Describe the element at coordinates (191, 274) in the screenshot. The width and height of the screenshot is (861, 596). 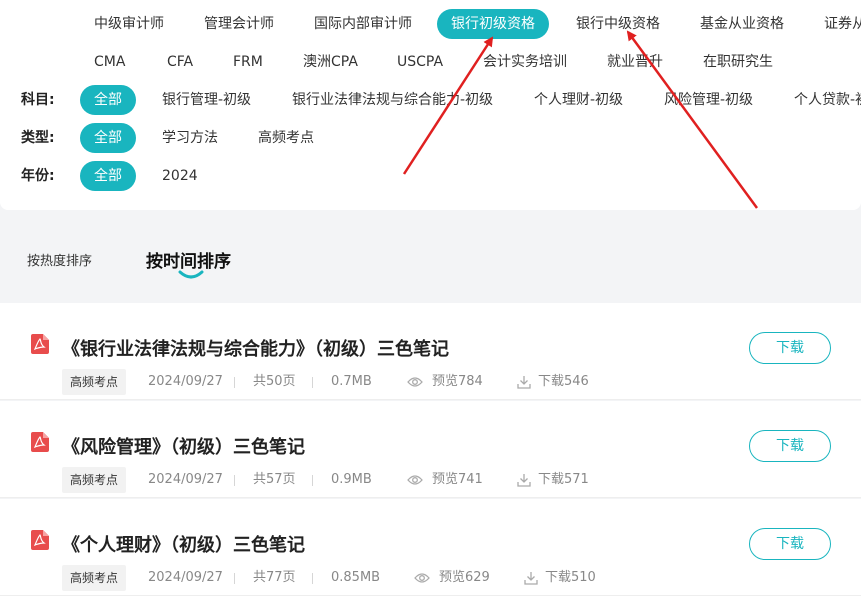
I see `active-tab-indicator` at that location.